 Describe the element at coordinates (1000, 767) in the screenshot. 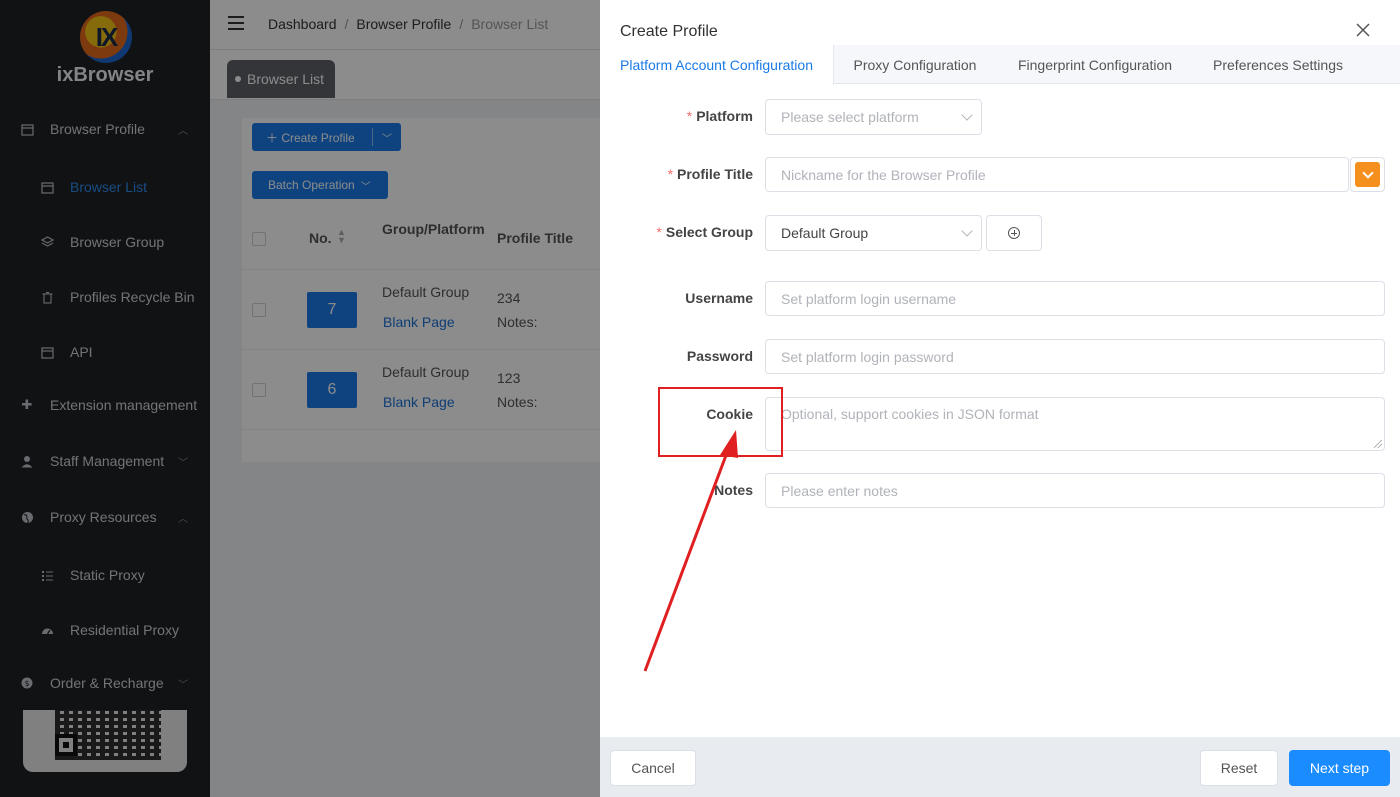

I see `drawer-footer: Cancel Reset Next step` at that location.